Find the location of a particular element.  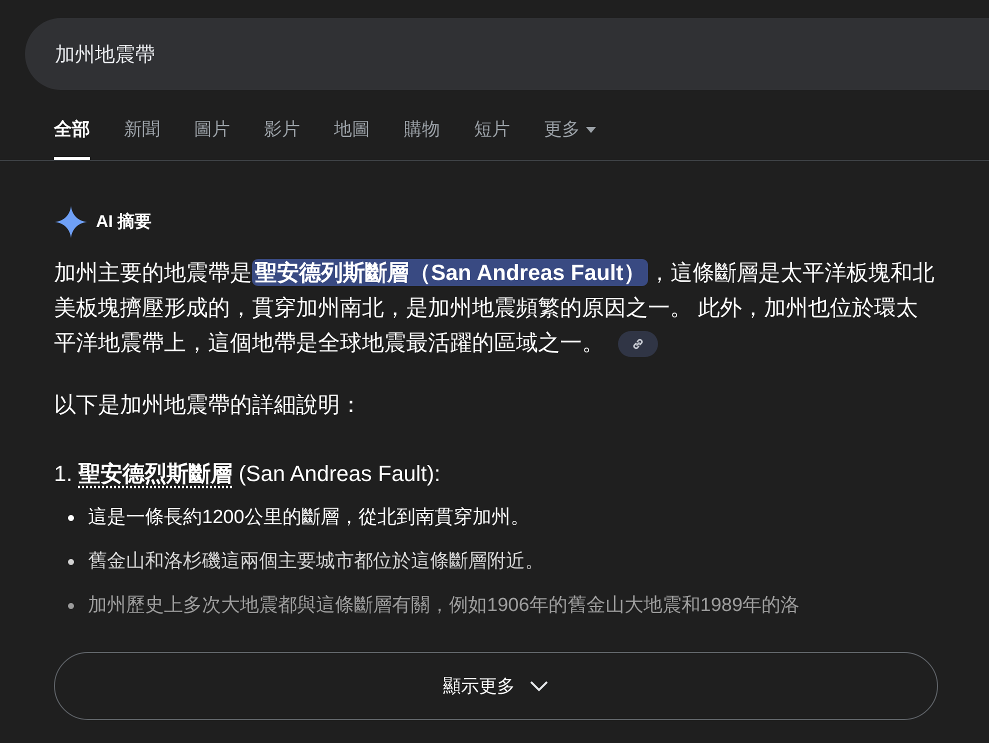

bullet-text: 舊金山和洛杉磯這兩個主要城市都位於這條斷層附近。 is located at coordinates (316, 562).